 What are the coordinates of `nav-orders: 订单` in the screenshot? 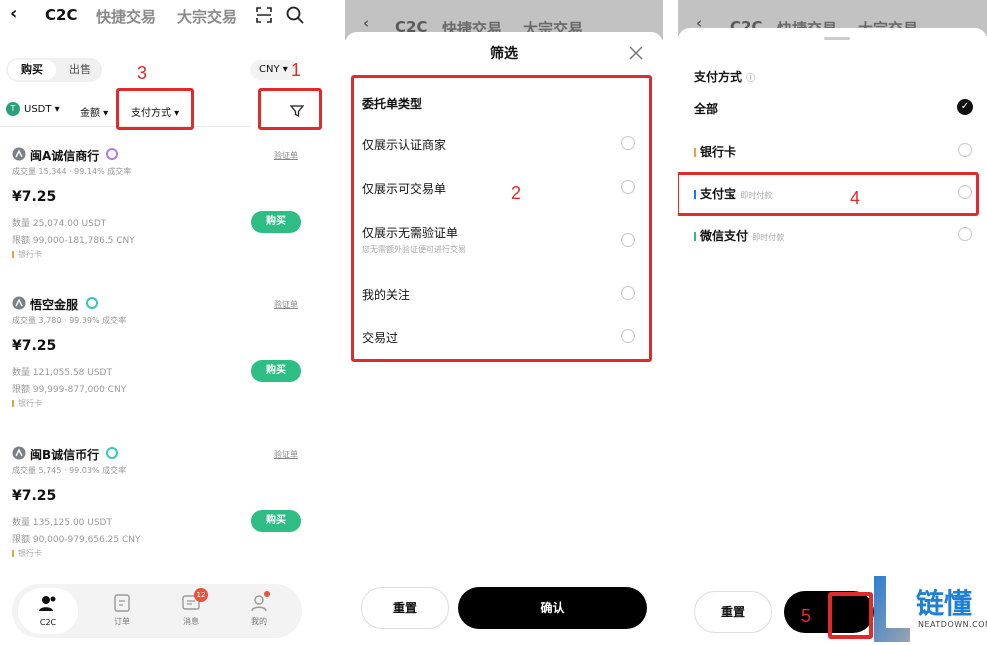 It's located at (122, 610).